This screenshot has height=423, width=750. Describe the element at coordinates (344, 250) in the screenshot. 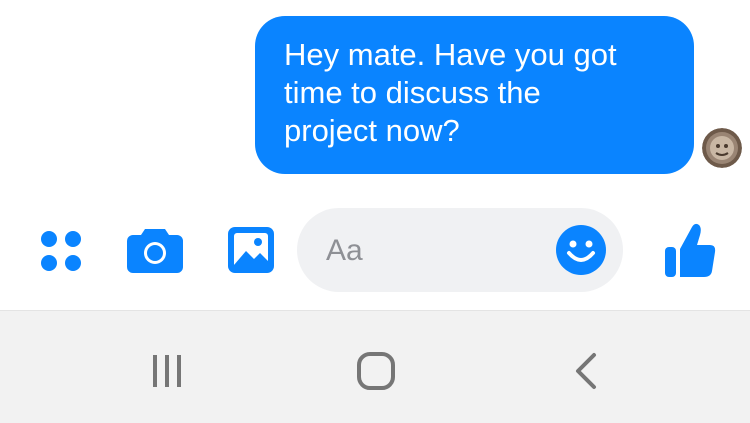

I see `message-input-placeholder: Aa` at that location.